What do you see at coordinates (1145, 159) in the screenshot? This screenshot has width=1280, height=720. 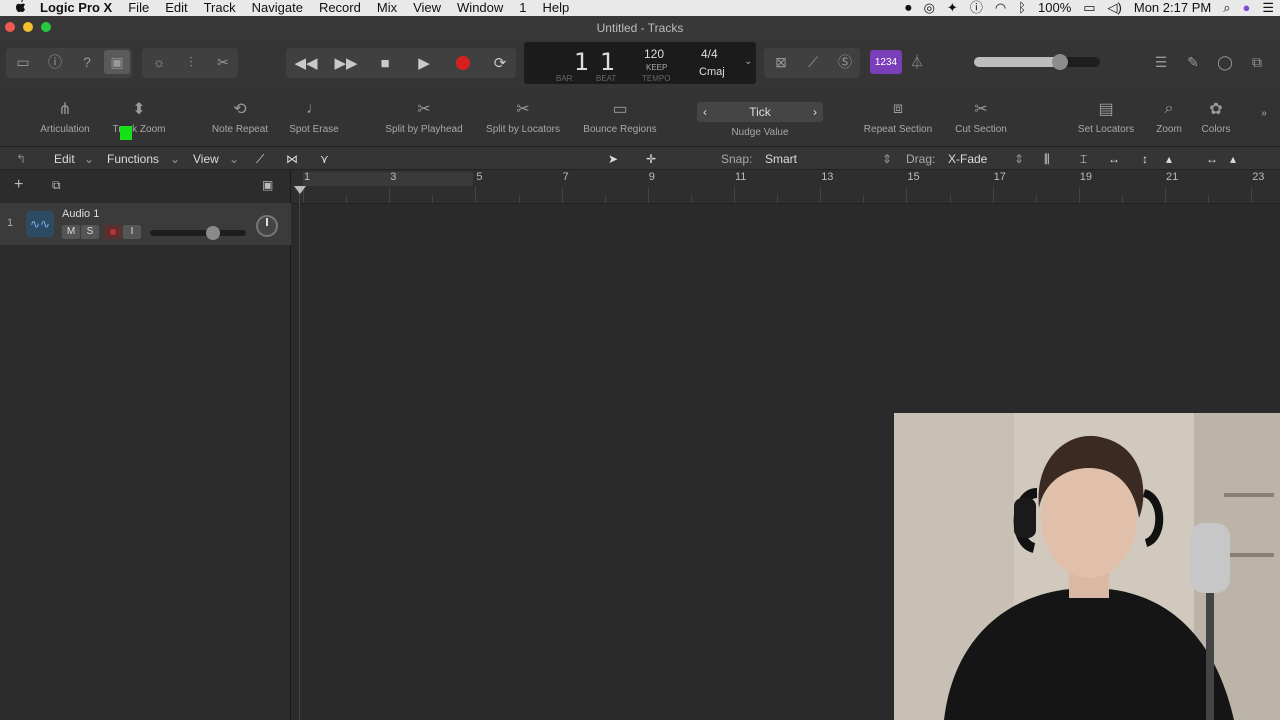 I see `vertical-zoom-icon: ↕` at bounding box center [1145, 159].